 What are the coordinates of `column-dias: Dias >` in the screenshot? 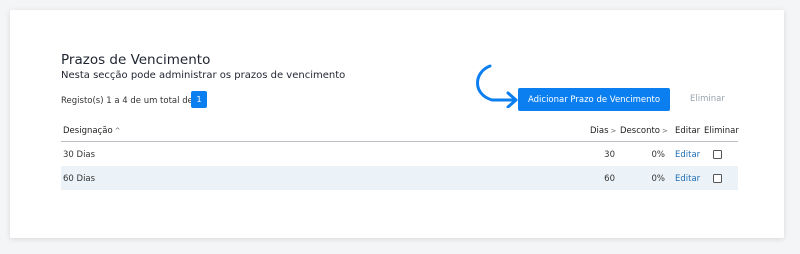 It's located at (603, 131).